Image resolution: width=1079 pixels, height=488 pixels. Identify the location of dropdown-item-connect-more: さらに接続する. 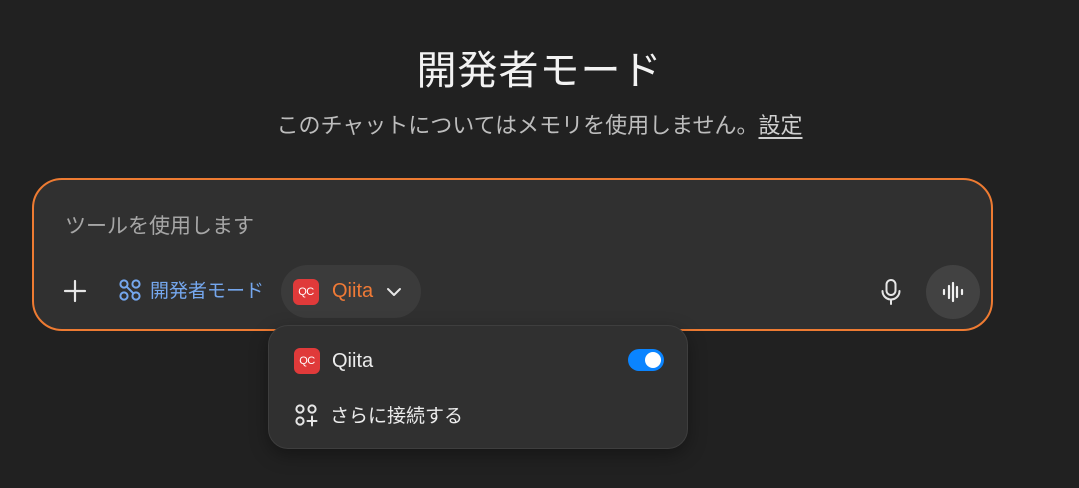
(378, 414).